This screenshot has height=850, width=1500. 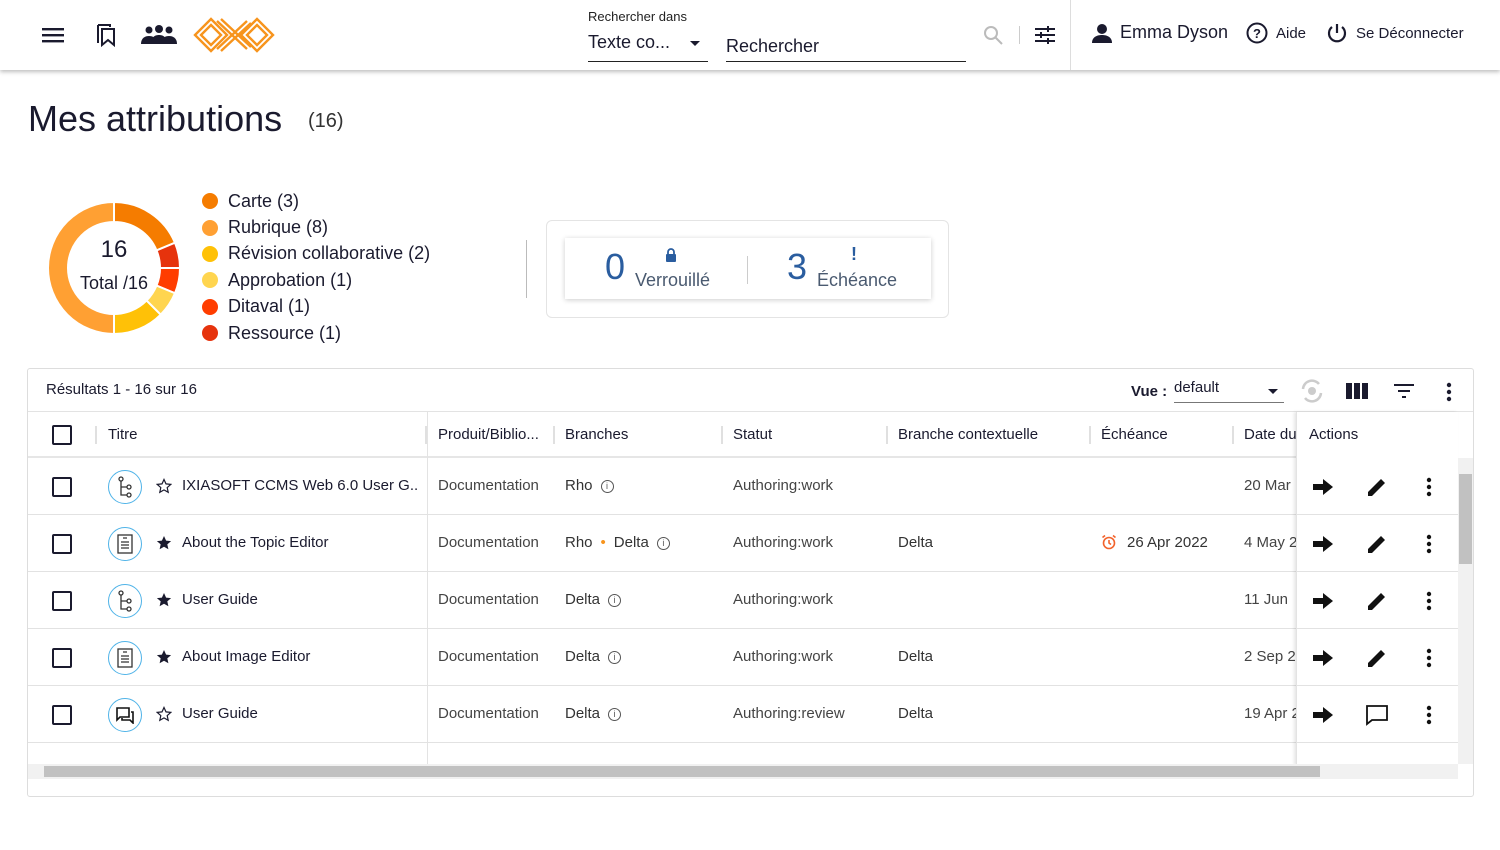 I want to click on row-title: About Image Editor, so click(x=299, y=656).